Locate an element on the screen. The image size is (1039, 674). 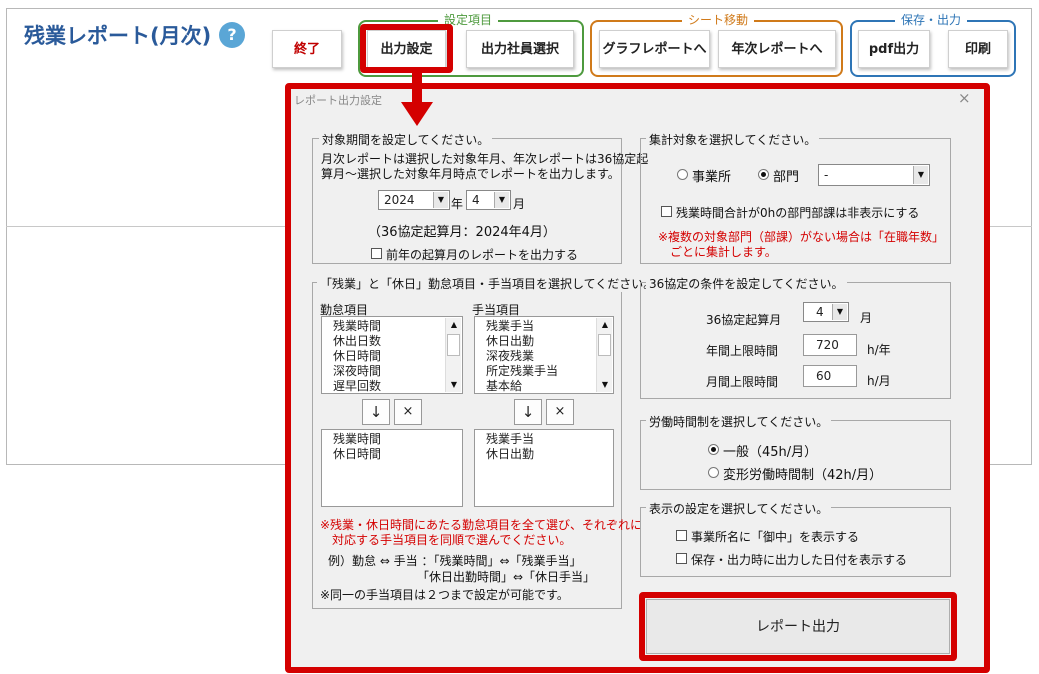
sheet-nav-group-label: シート移動 is located at coordinates (718, 19).